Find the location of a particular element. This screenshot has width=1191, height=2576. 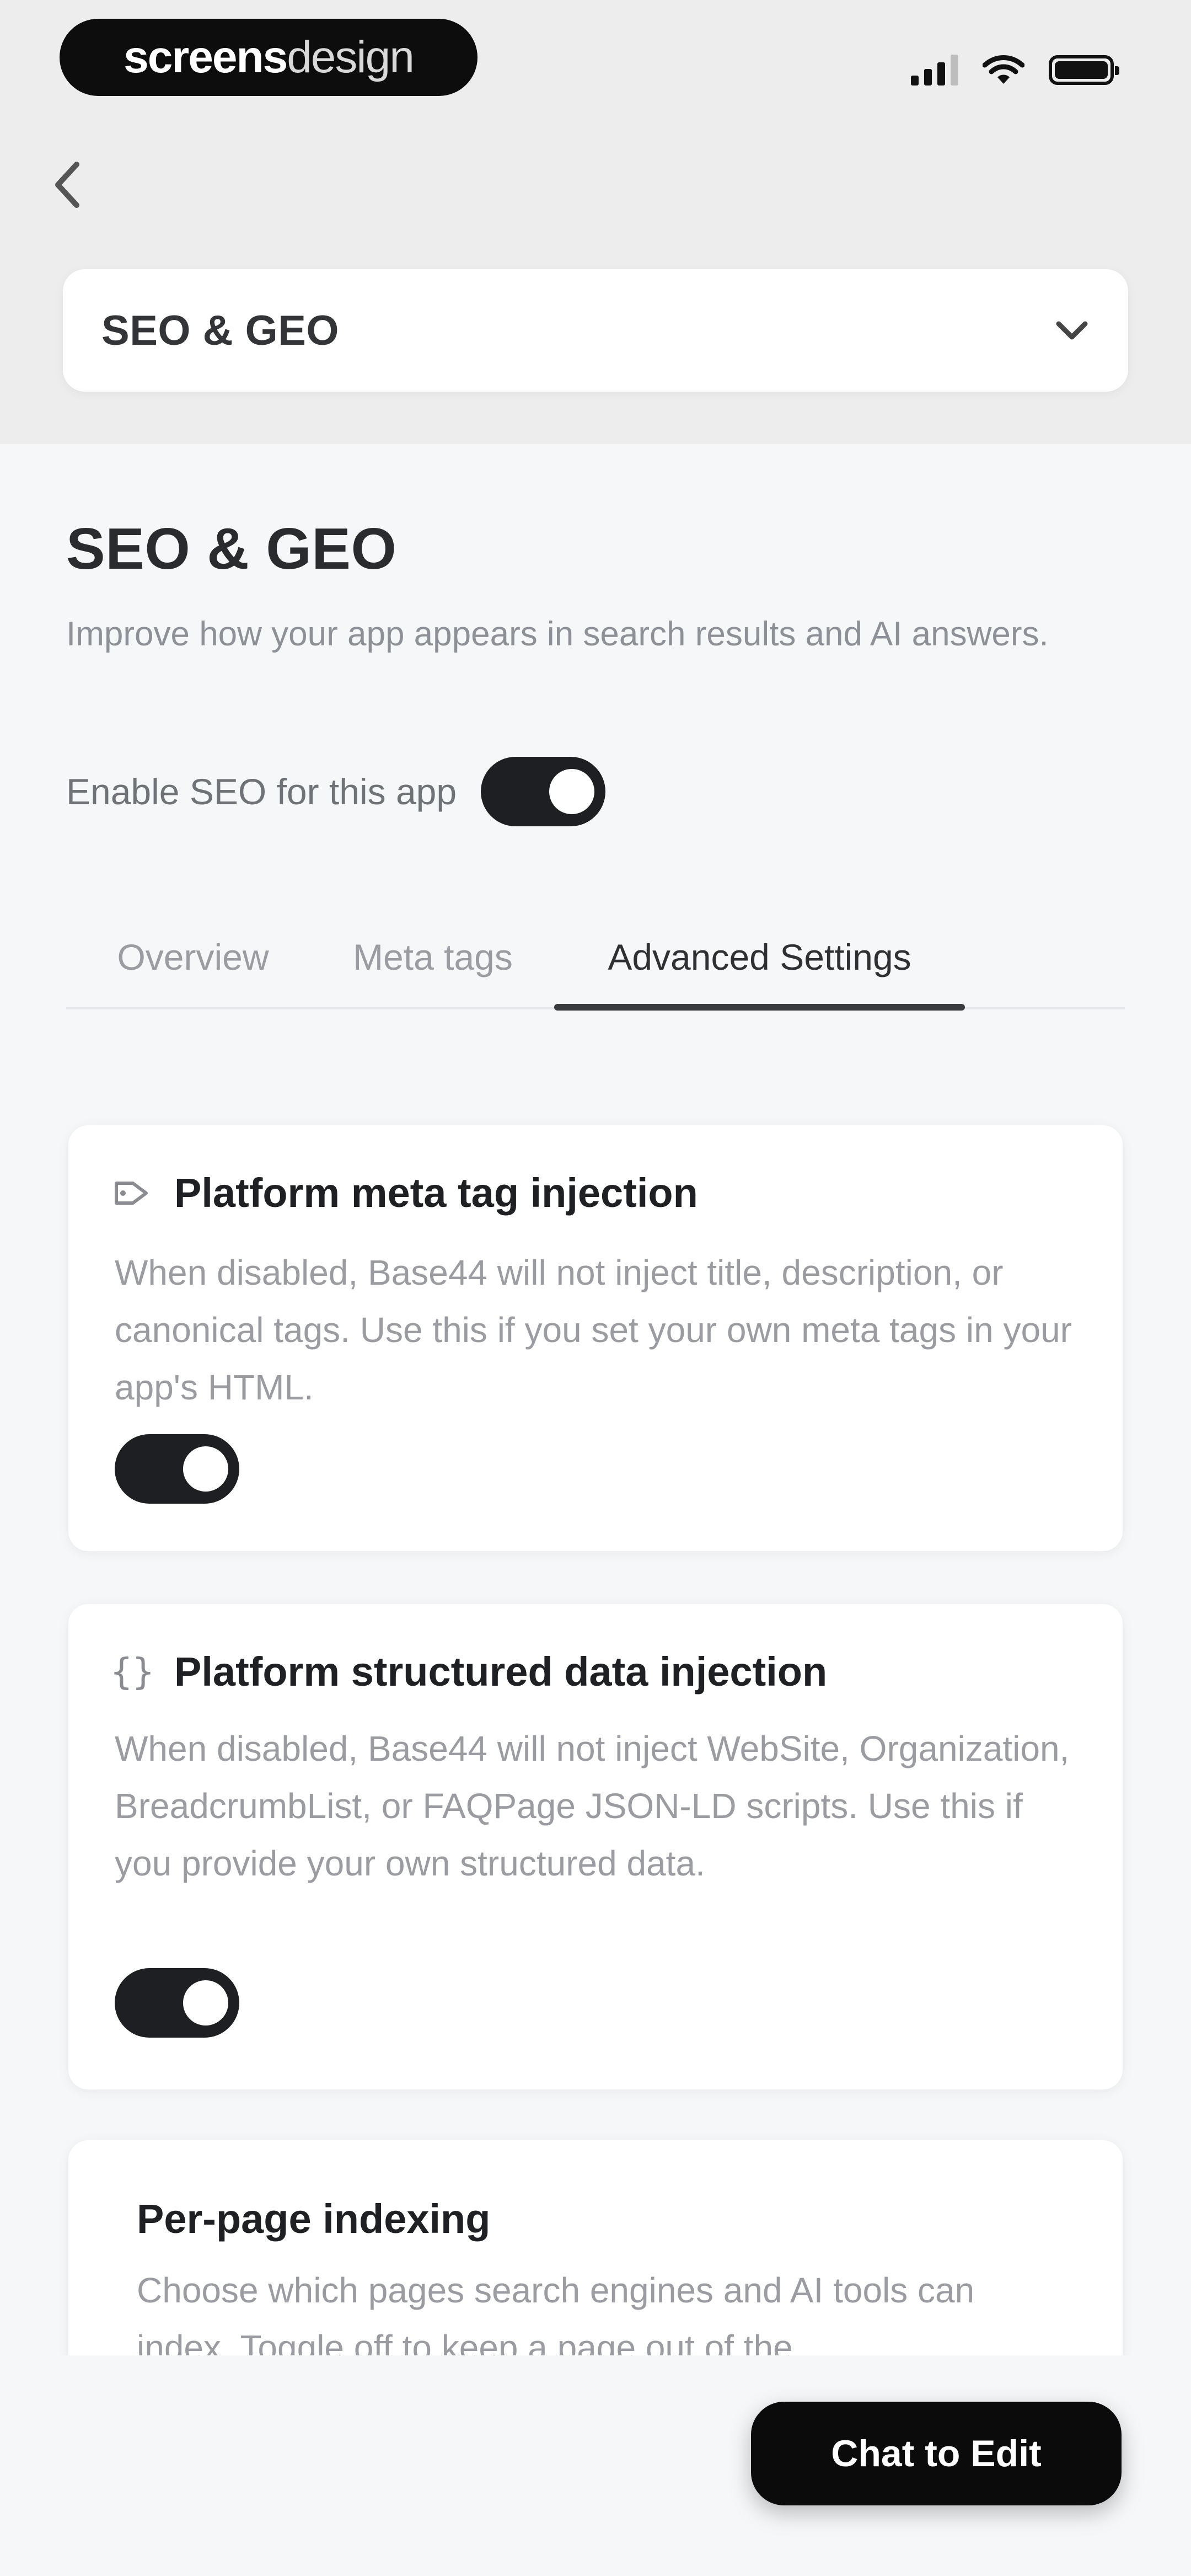

chevron-left-icon is located at coordinates (67, 185).